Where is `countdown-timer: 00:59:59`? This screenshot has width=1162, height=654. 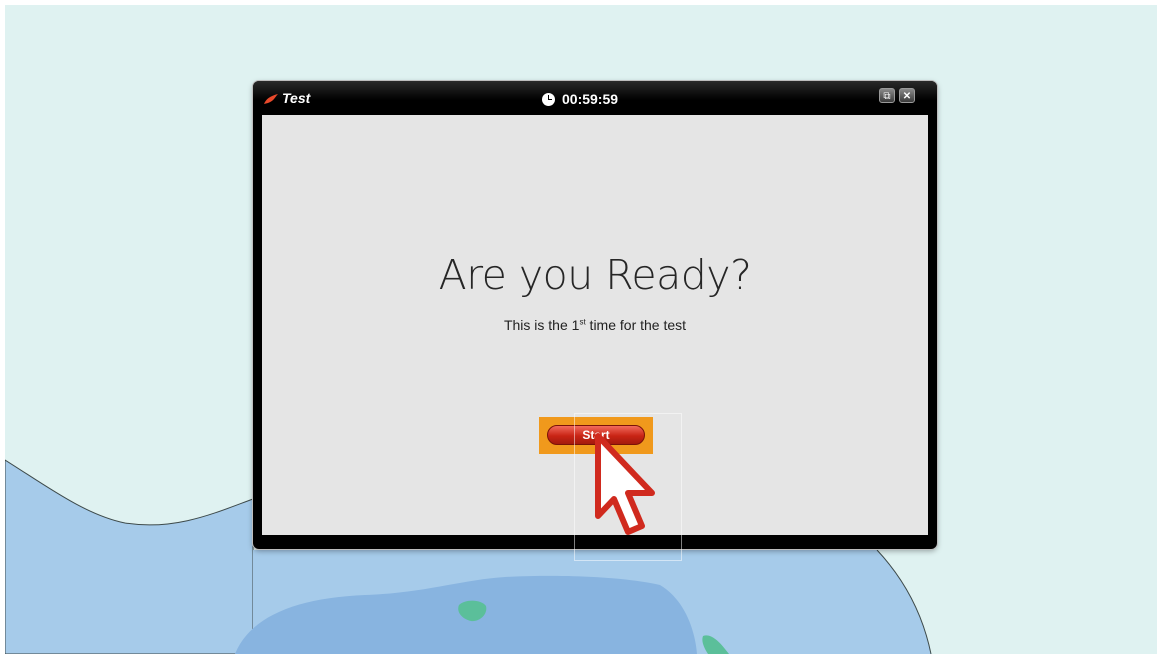 countdown-timer: 00:59:59 is located at coordinates (580, 99).